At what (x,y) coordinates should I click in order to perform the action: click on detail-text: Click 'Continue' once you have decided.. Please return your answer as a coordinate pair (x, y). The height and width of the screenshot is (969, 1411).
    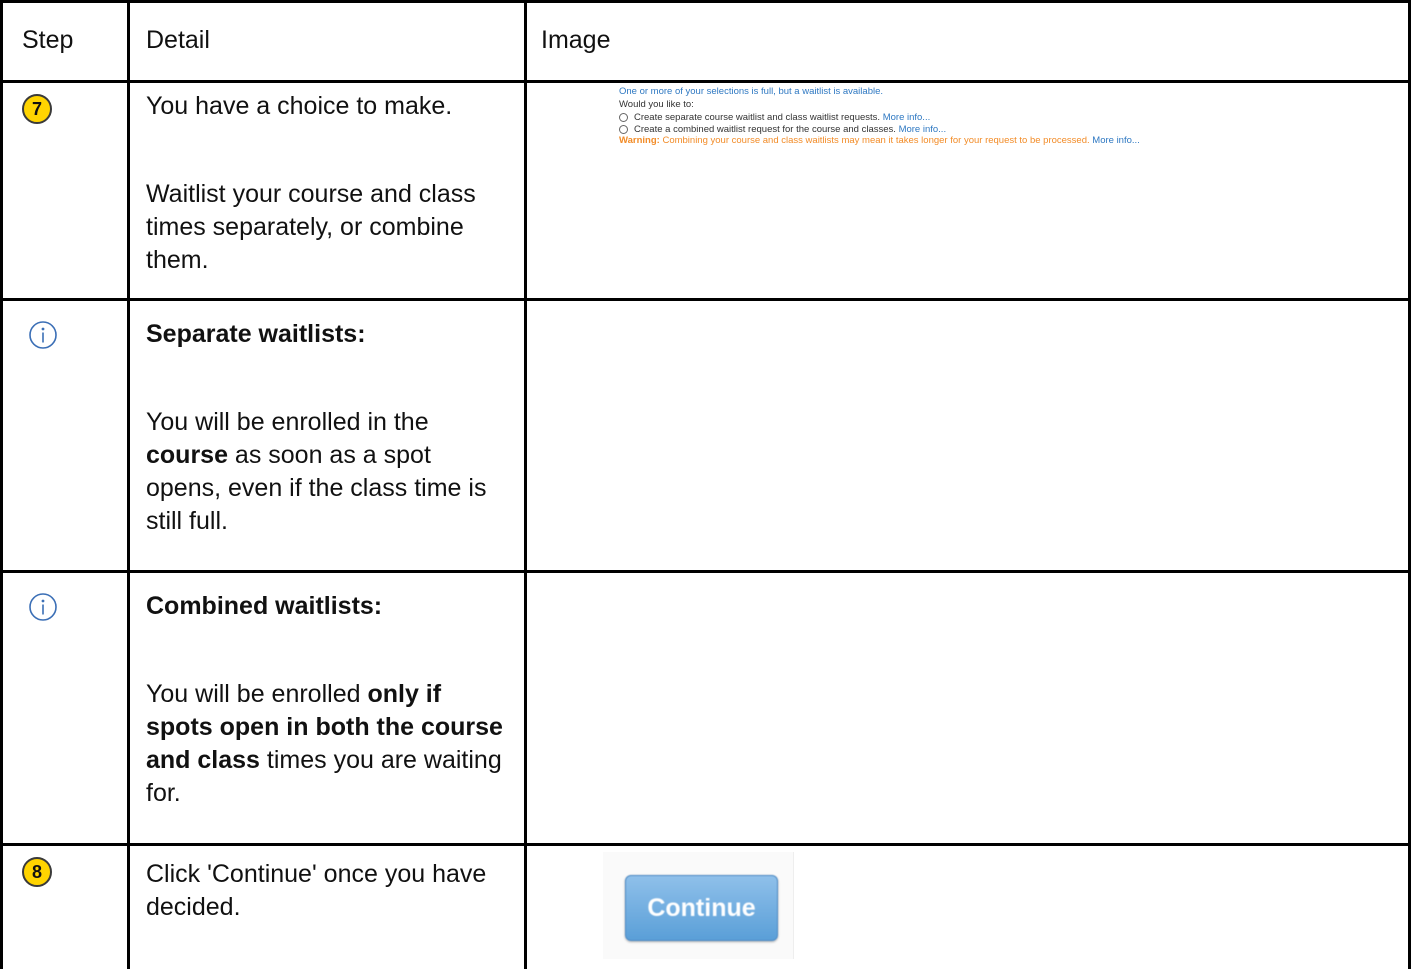
    Looking at the image, I should click on (316, 890).